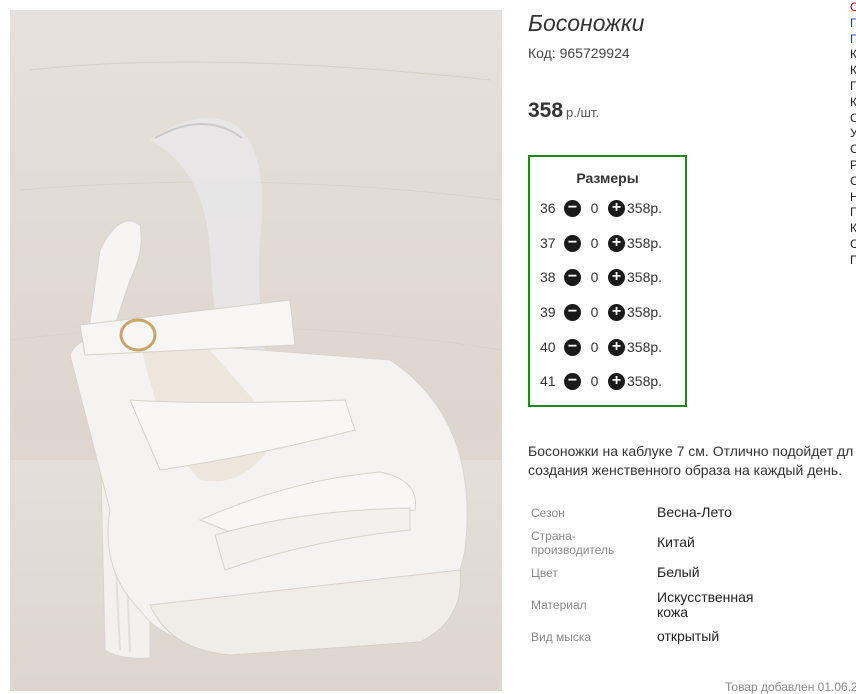  I want to click on edge-item: У, so click(853, 134).